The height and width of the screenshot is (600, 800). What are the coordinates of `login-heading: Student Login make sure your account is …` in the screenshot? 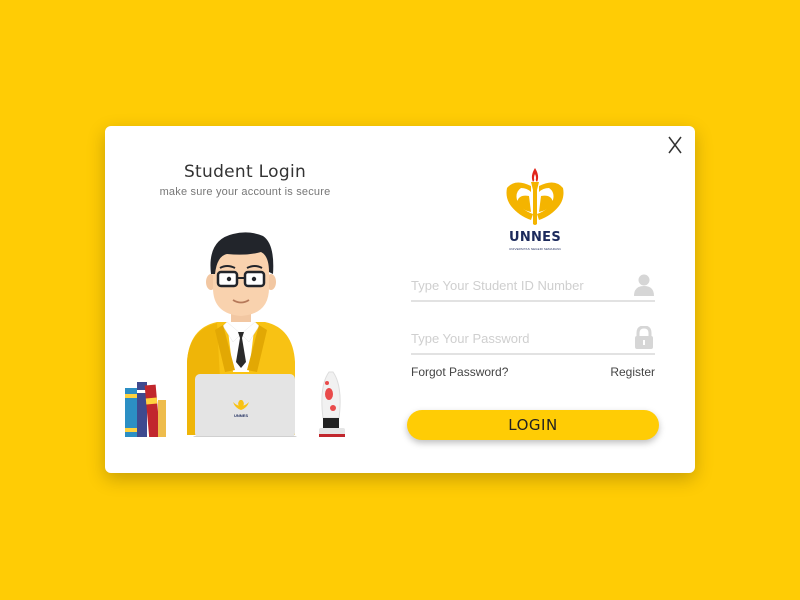 It's located at (245, 180).